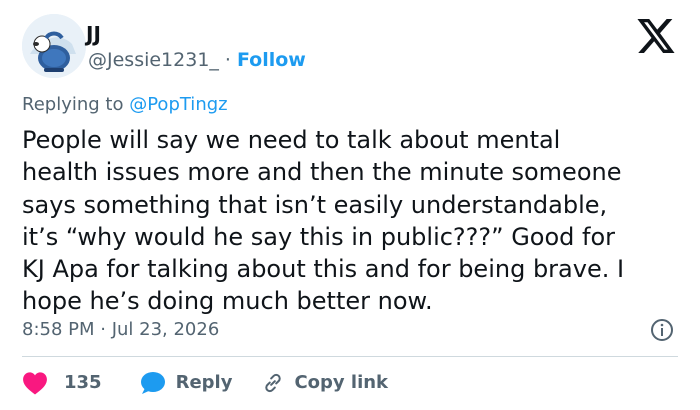 Image resolution: width=700 pixels, height=410 pixels. Describe the element at coordinates (341, 382) in the screenshot. I see `copy-link-label: Copy link` at that location.